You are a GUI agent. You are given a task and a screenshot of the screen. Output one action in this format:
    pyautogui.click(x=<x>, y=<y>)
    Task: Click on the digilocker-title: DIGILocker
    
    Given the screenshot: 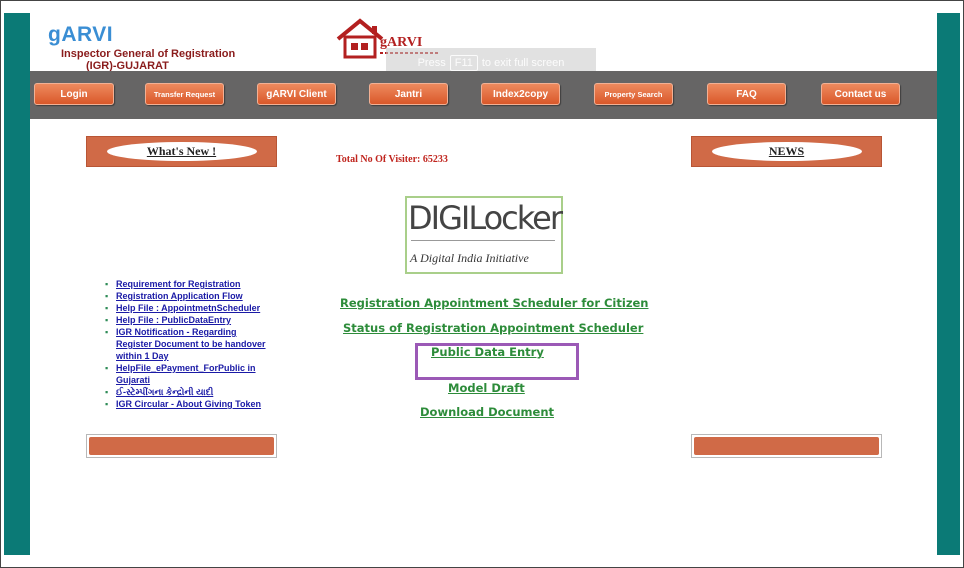 What is the action you would take?
    pyautogui.click(x=485, y=218)
    